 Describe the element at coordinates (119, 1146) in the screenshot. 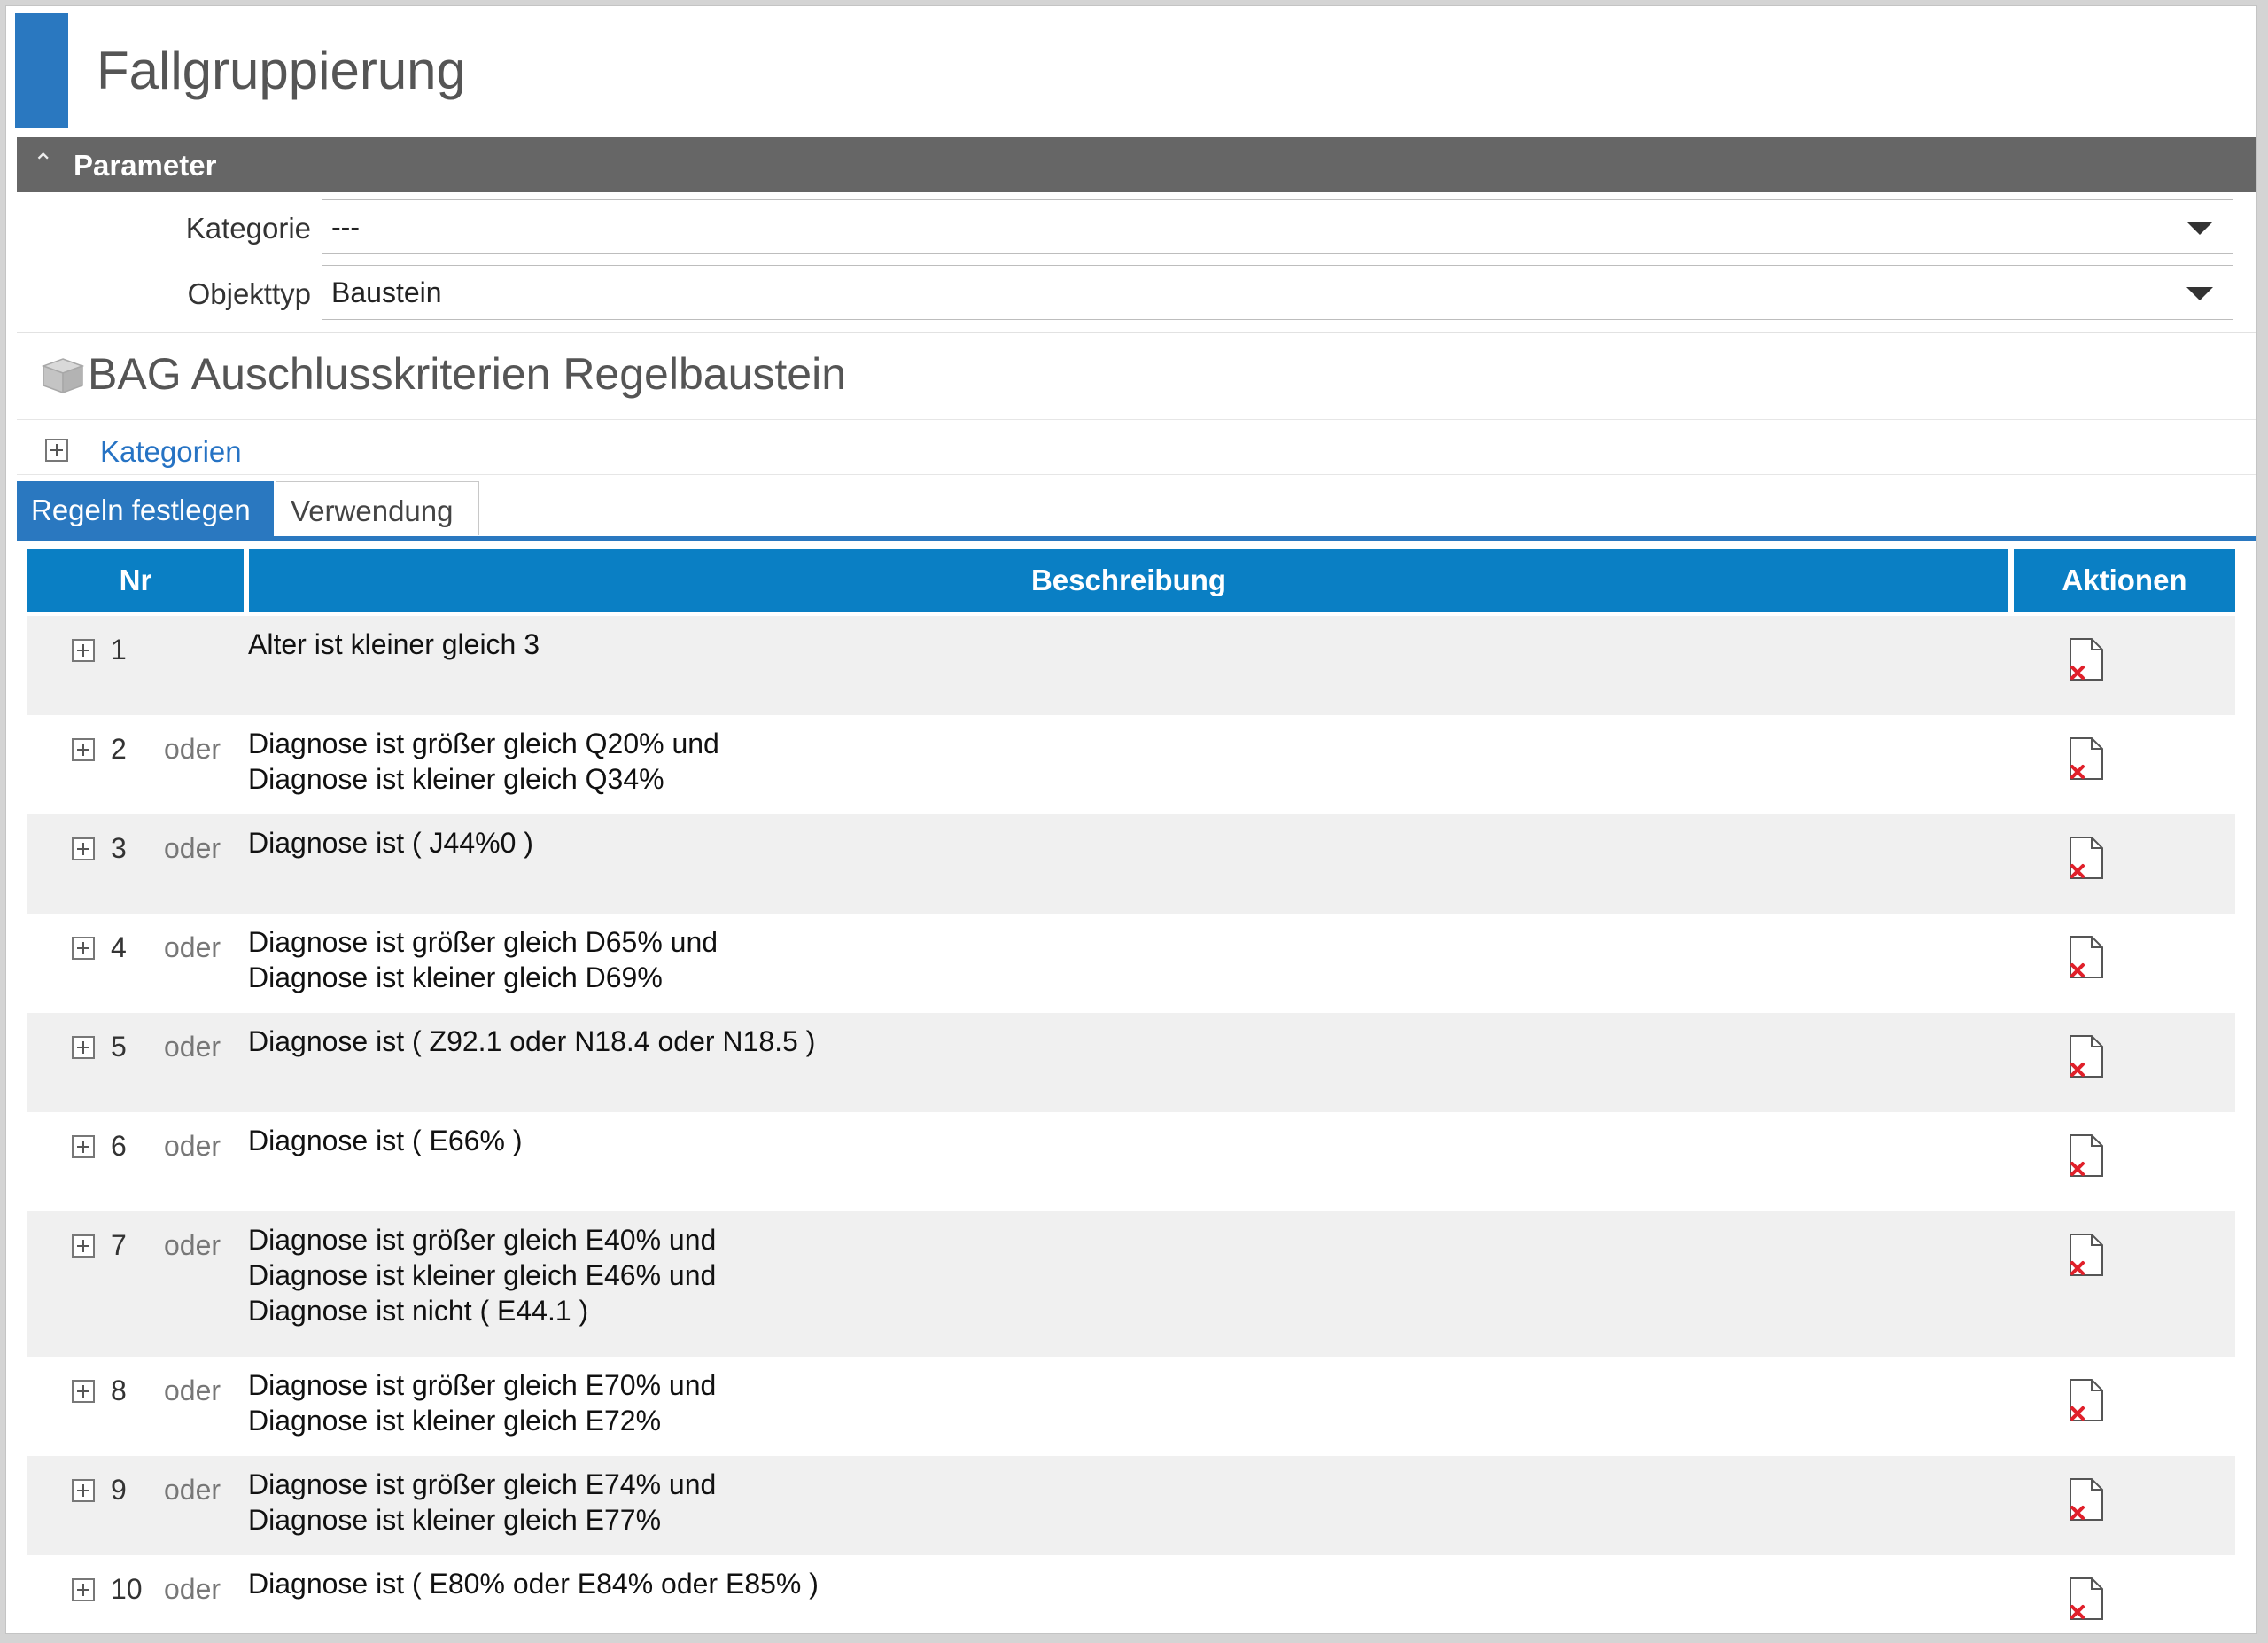

I see `row-number: 6` at that location.